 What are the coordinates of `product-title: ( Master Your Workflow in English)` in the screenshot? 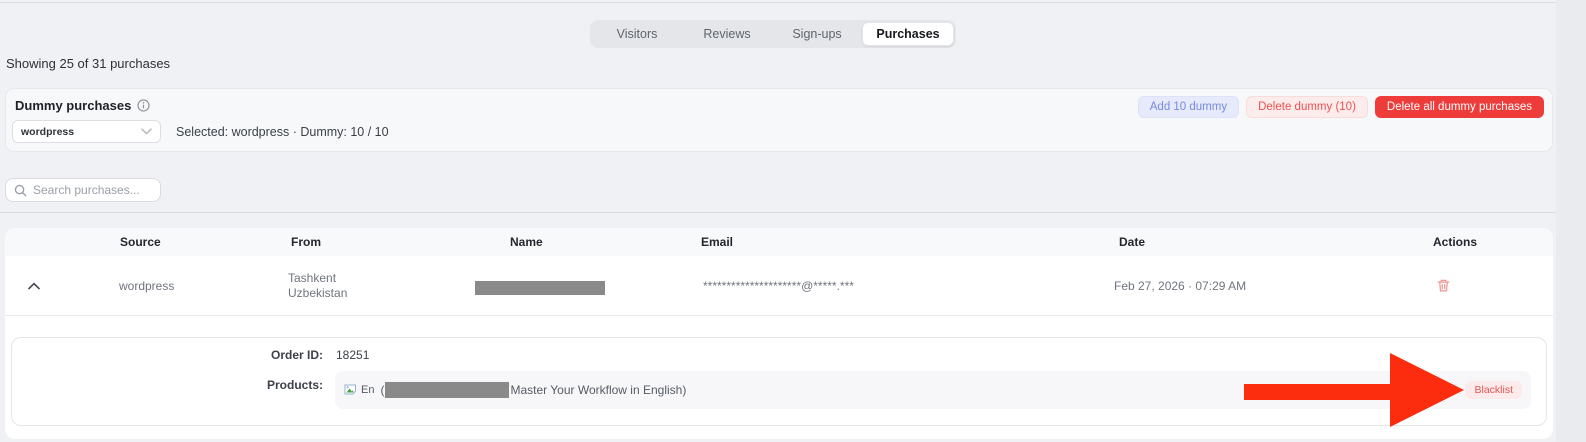 It's located at (533, 390).